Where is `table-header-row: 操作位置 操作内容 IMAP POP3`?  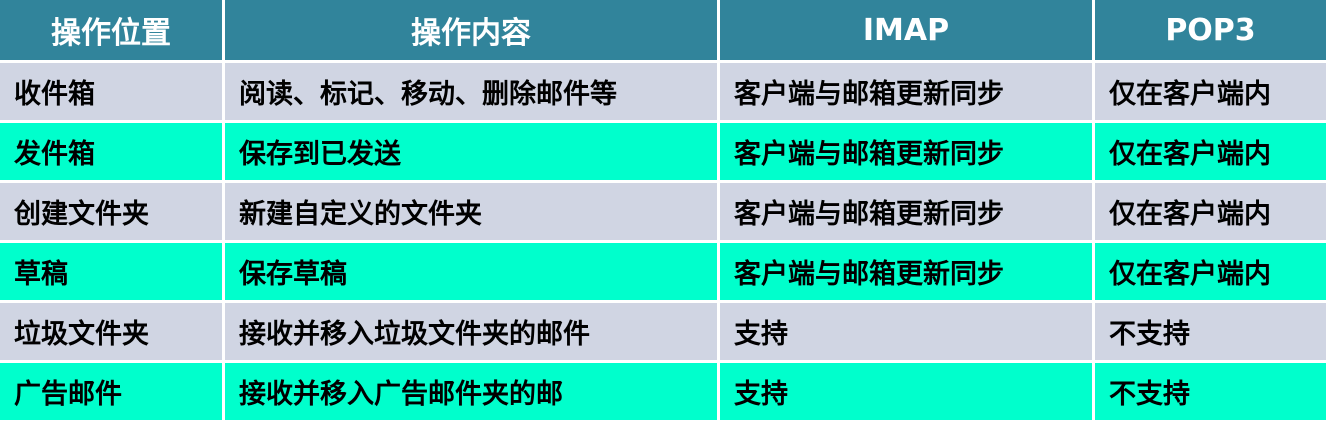 table-header-row: 操作位置 操作内容 IMAP POP3 is located at coordinates (663, 30).